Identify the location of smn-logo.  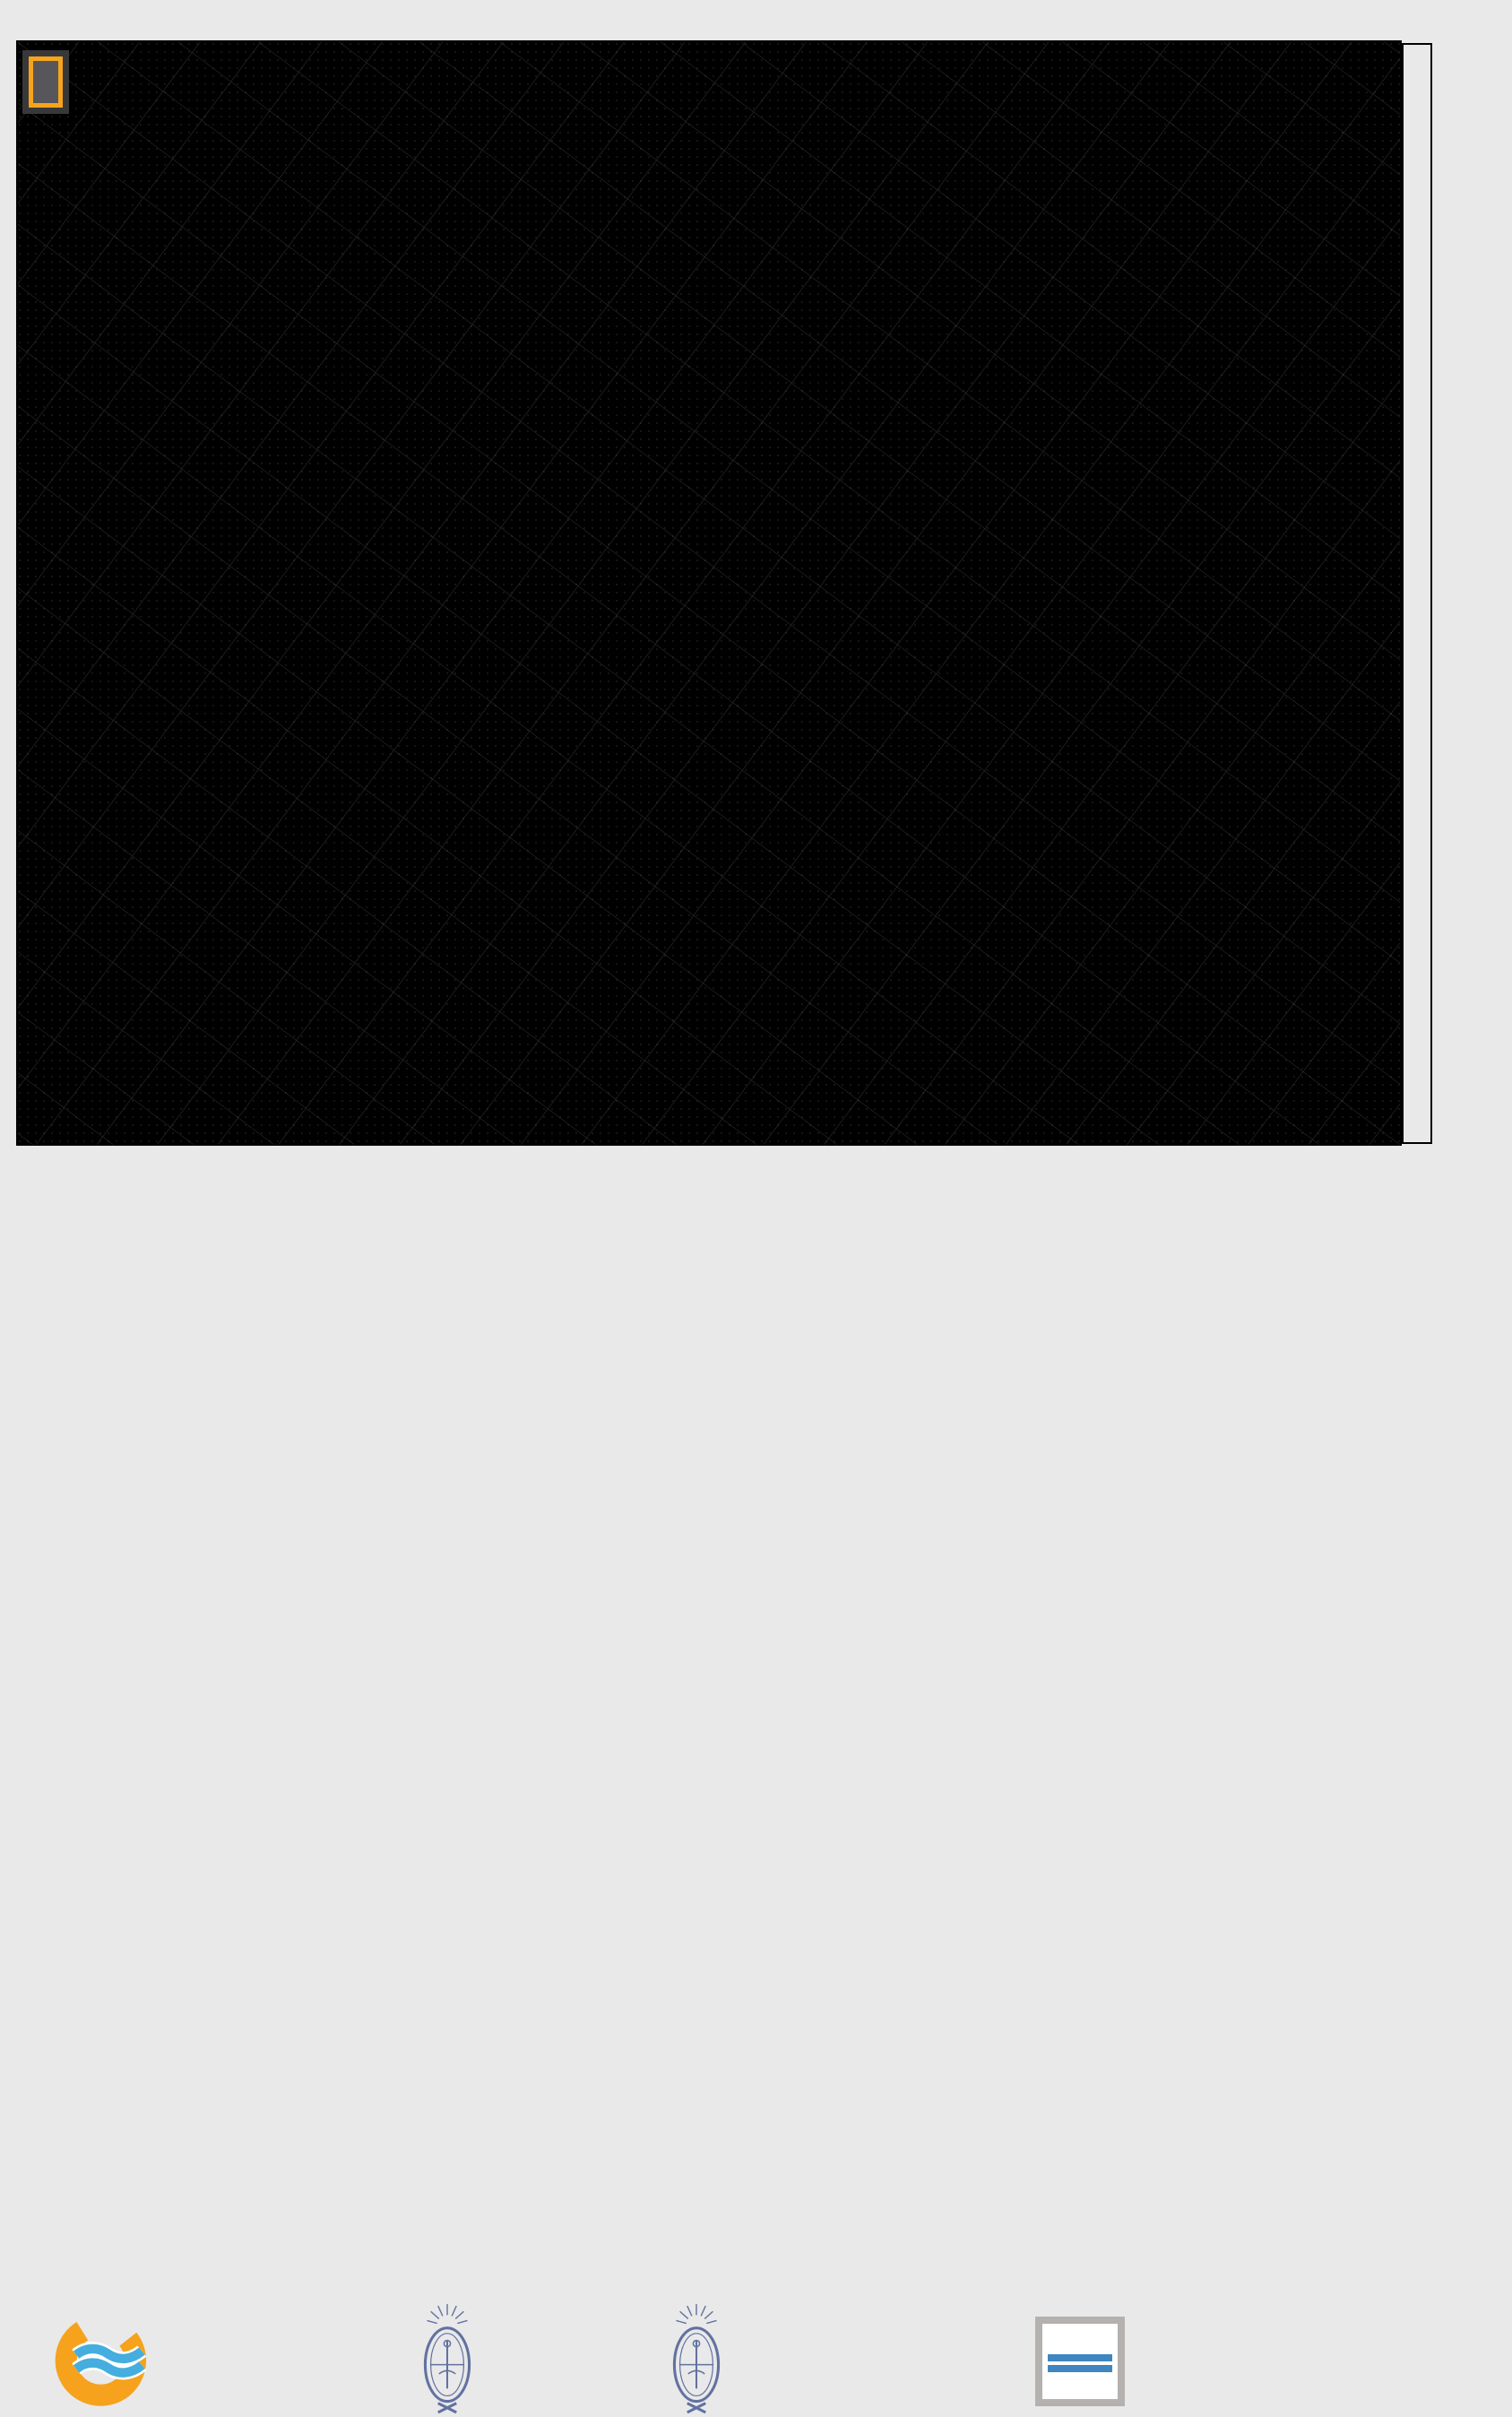
(101, 2360).